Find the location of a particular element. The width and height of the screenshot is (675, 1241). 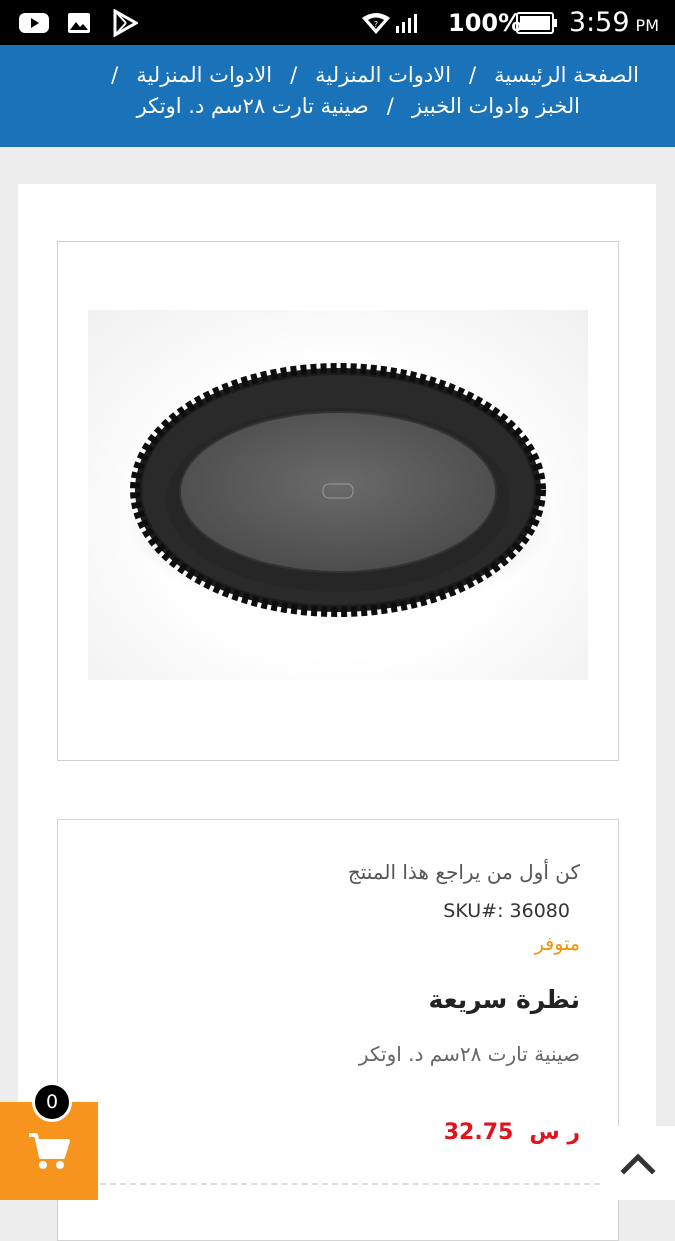

clock: 3:59 PM is located at coordinates (614, 22).